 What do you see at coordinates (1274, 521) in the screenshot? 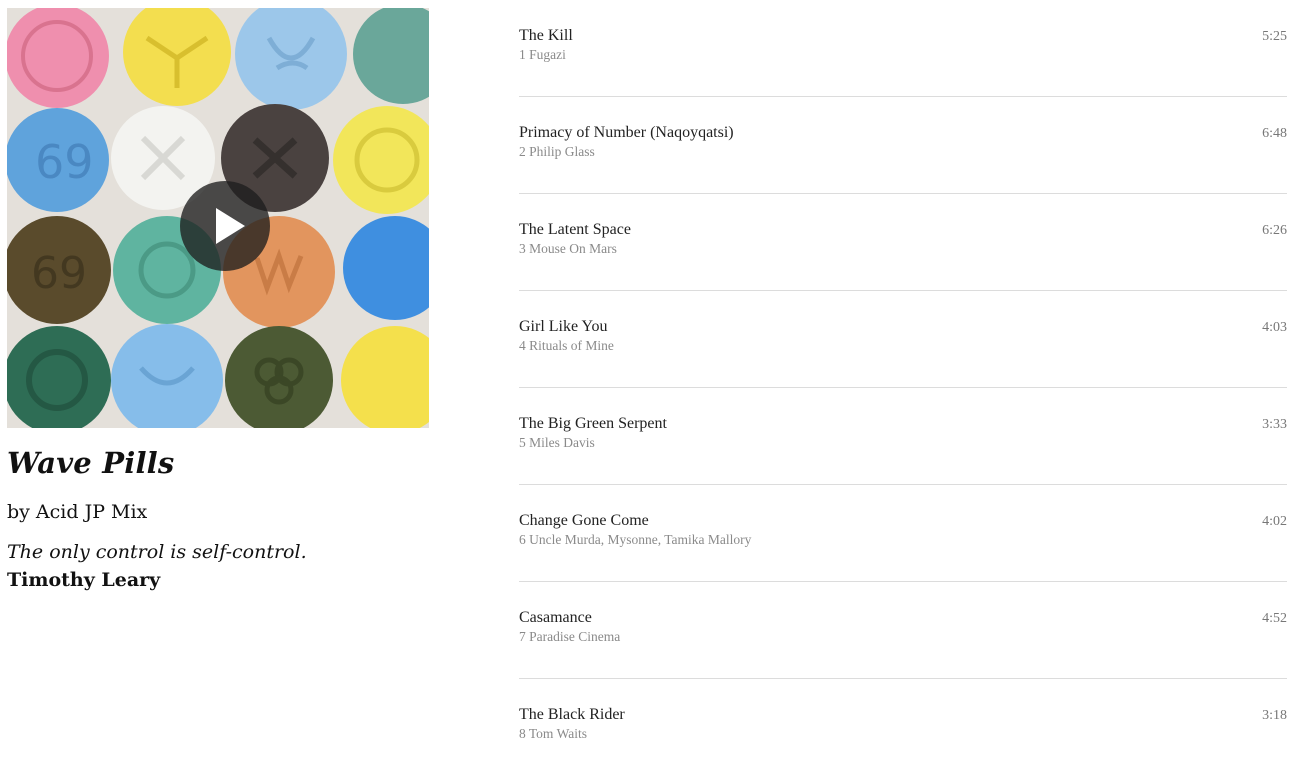
I see `track-duration: 4:02` at bounding box center [1274, 521].